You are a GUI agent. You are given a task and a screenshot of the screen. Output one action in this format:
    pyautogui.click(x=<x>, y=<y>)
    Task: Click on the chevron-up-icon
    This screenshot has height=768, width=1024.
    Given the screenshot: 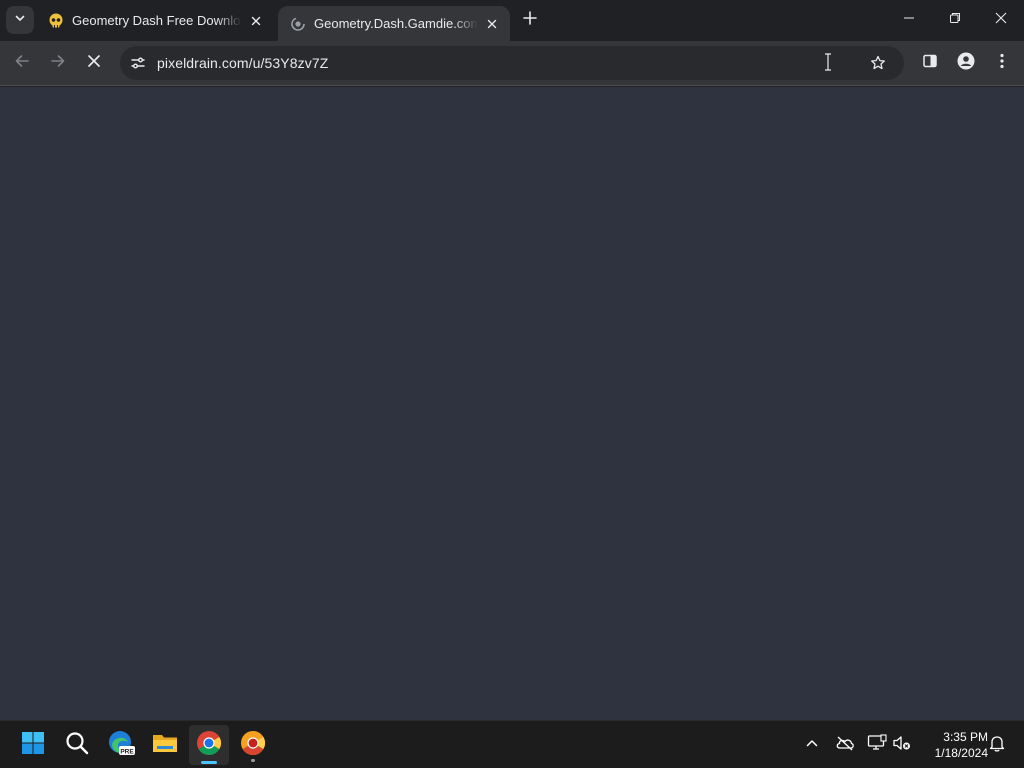 What is the action you would take?
    pyautogui.click(x=812, y=745)
    